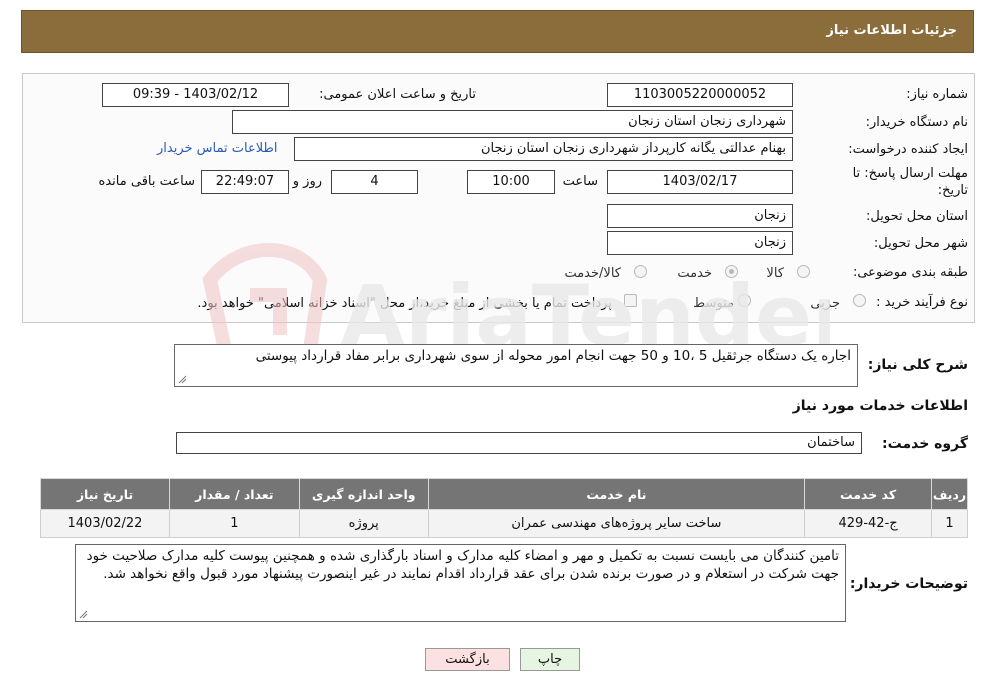 This screenshot has width=985, height=691. I want to click on delivery-province-field: زنجان, so click(700, 216).